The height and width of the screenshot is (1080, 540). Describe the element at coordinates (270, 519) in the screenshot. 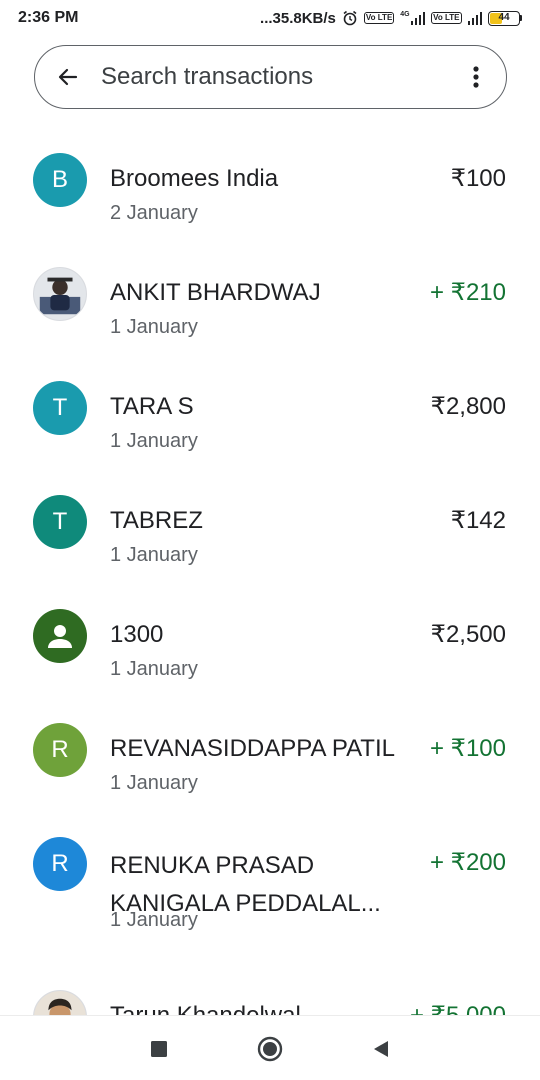

I see `transaction-row: T TABREZ 1 January ₹142` at that location.